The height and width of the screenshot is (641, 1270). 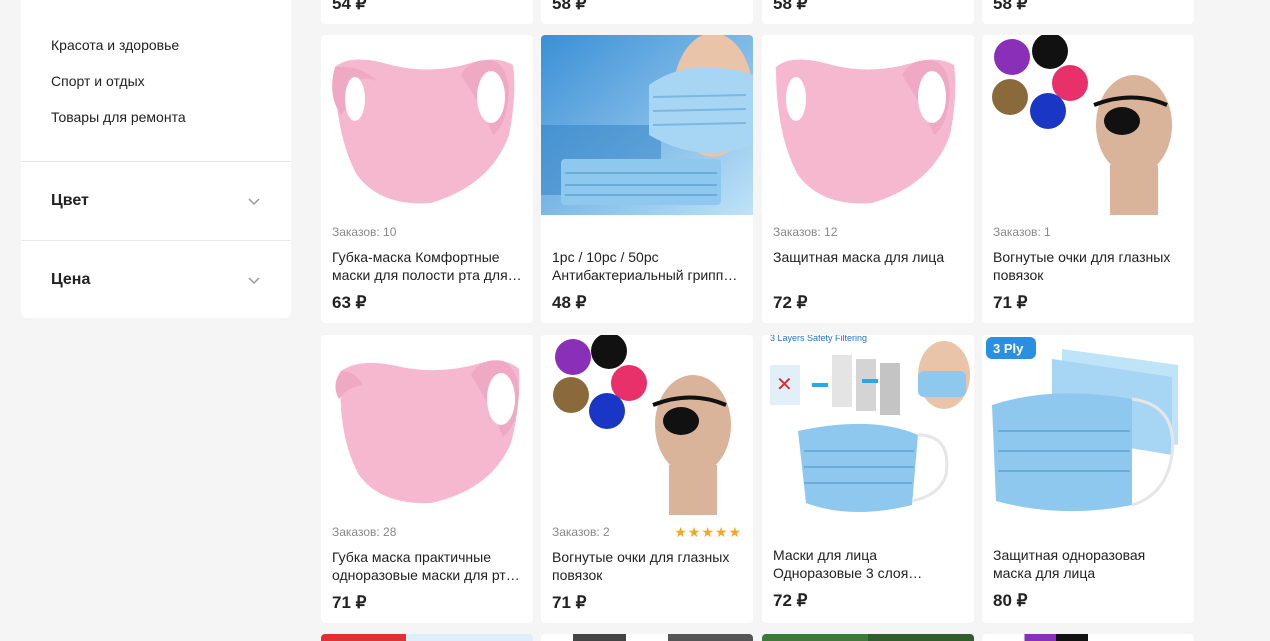 What do you see at coordinates (71, 279) in the screenshot?
I see `filter-price-label: Цена` at bounding box center [71, 279].